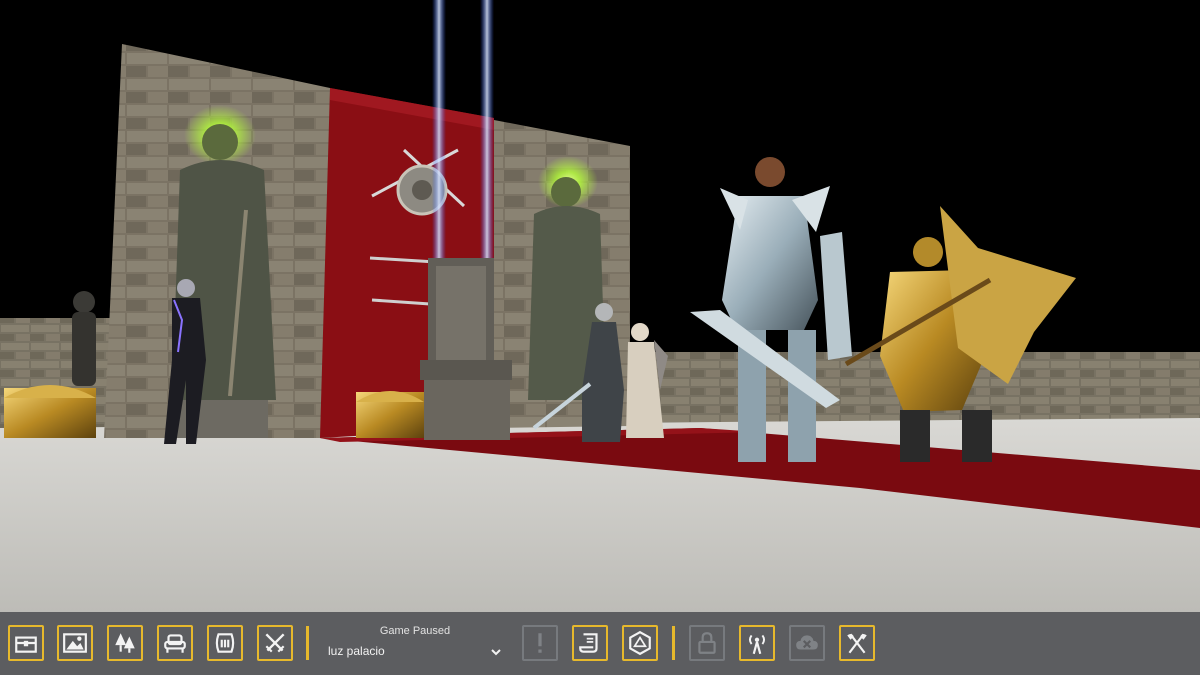 This screenshot has height=675, width=1200. I want to click on bottom-toolbar: Game Paused luz palacio, so click(600, 643).